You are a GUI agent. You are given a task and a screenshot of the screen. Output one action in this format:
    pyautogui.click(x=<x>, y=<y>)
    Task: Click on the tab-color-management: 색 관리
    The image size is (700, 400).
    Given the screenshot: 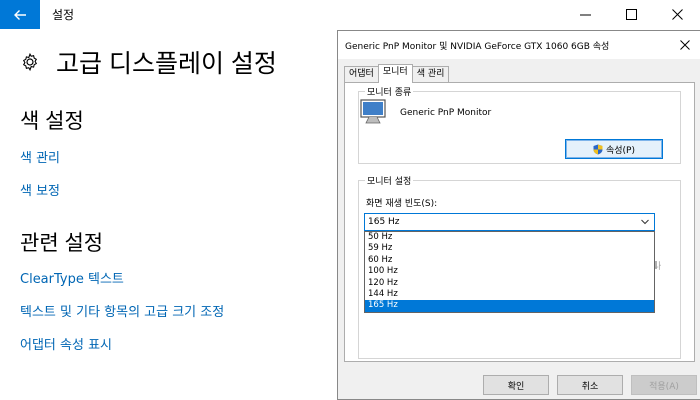 What is the action you would take?
    pyautogui.click(x=430, y=74)
    